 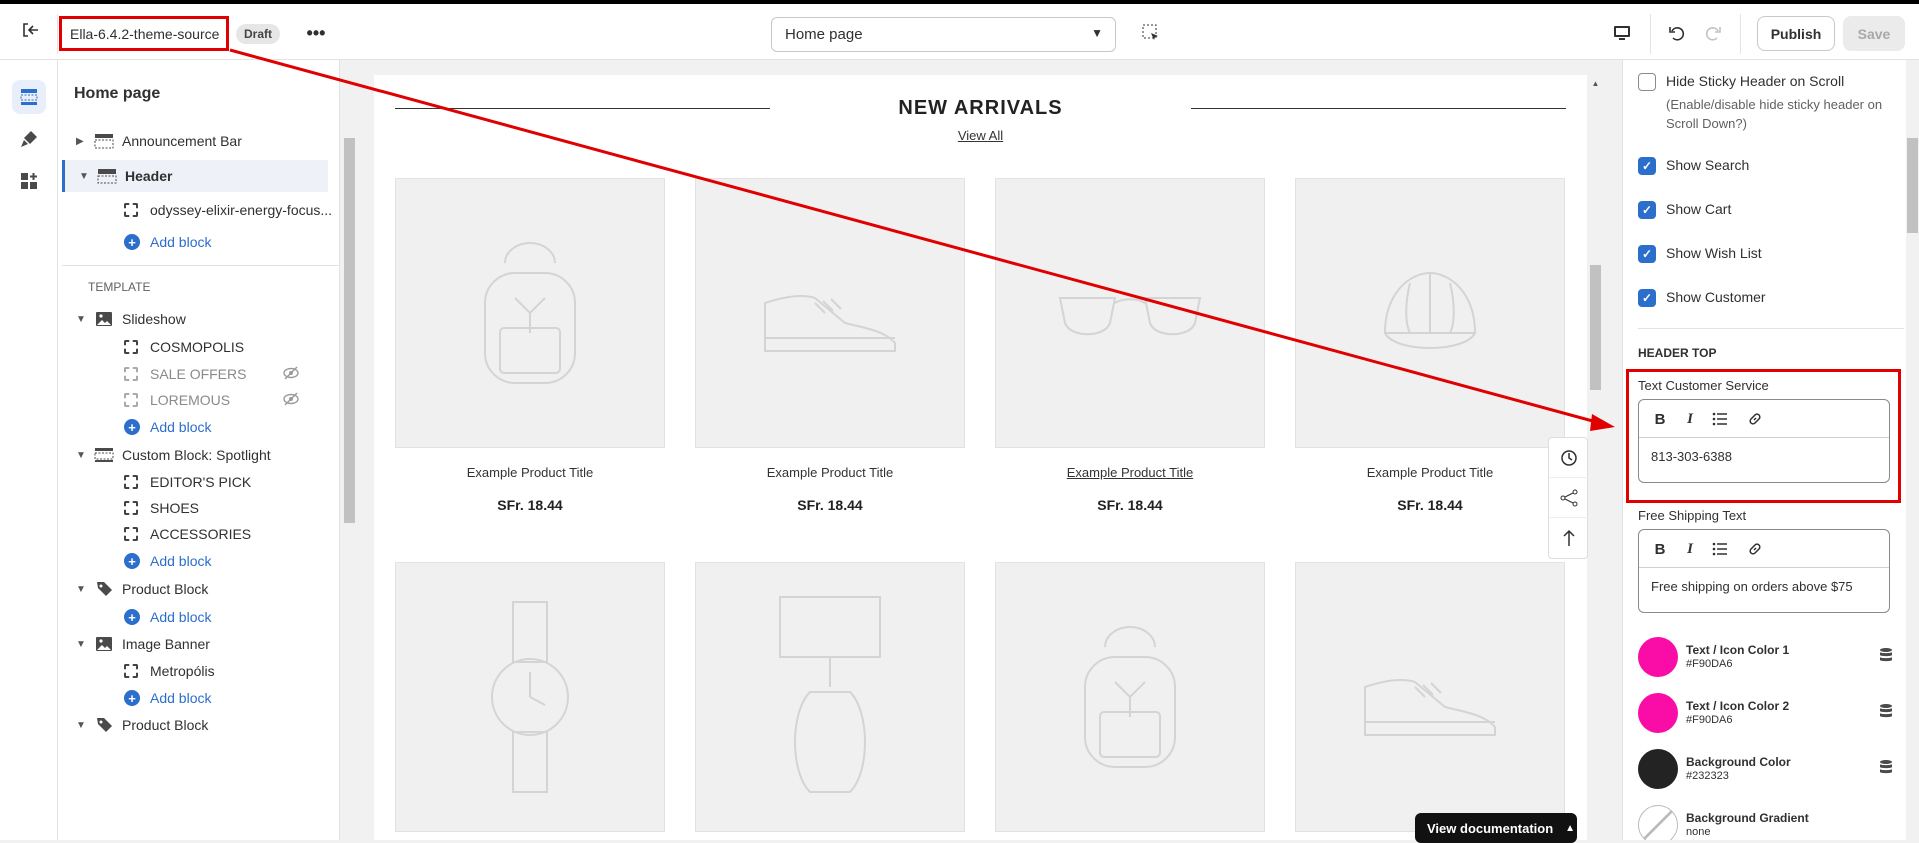 I want to click on color-name: Background Color, so click(x=1738, y=762).